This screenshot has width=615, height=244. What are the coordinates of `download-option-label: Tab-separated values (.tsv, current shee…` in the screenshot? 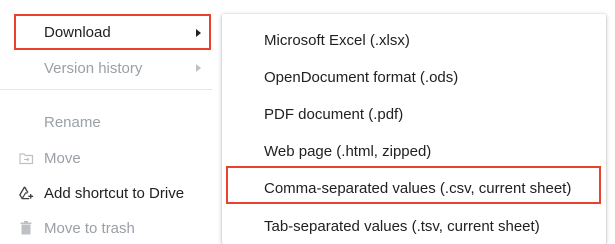 It's located at (402, 226).